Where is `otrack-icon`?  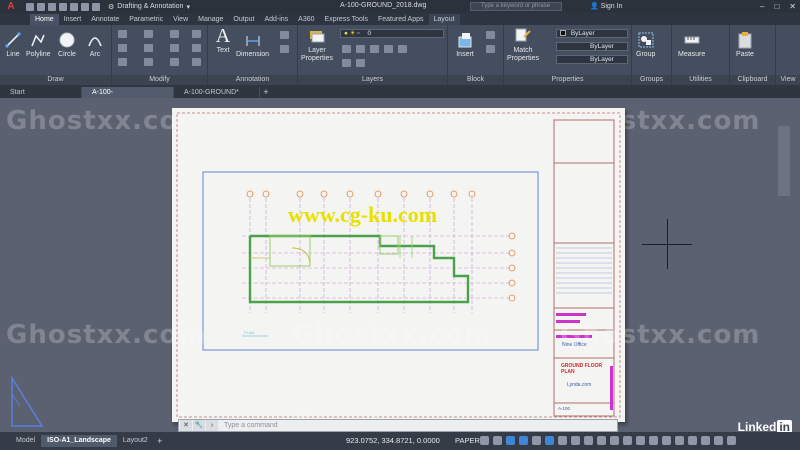
otrack-icon is located at coordinates (562, 440).